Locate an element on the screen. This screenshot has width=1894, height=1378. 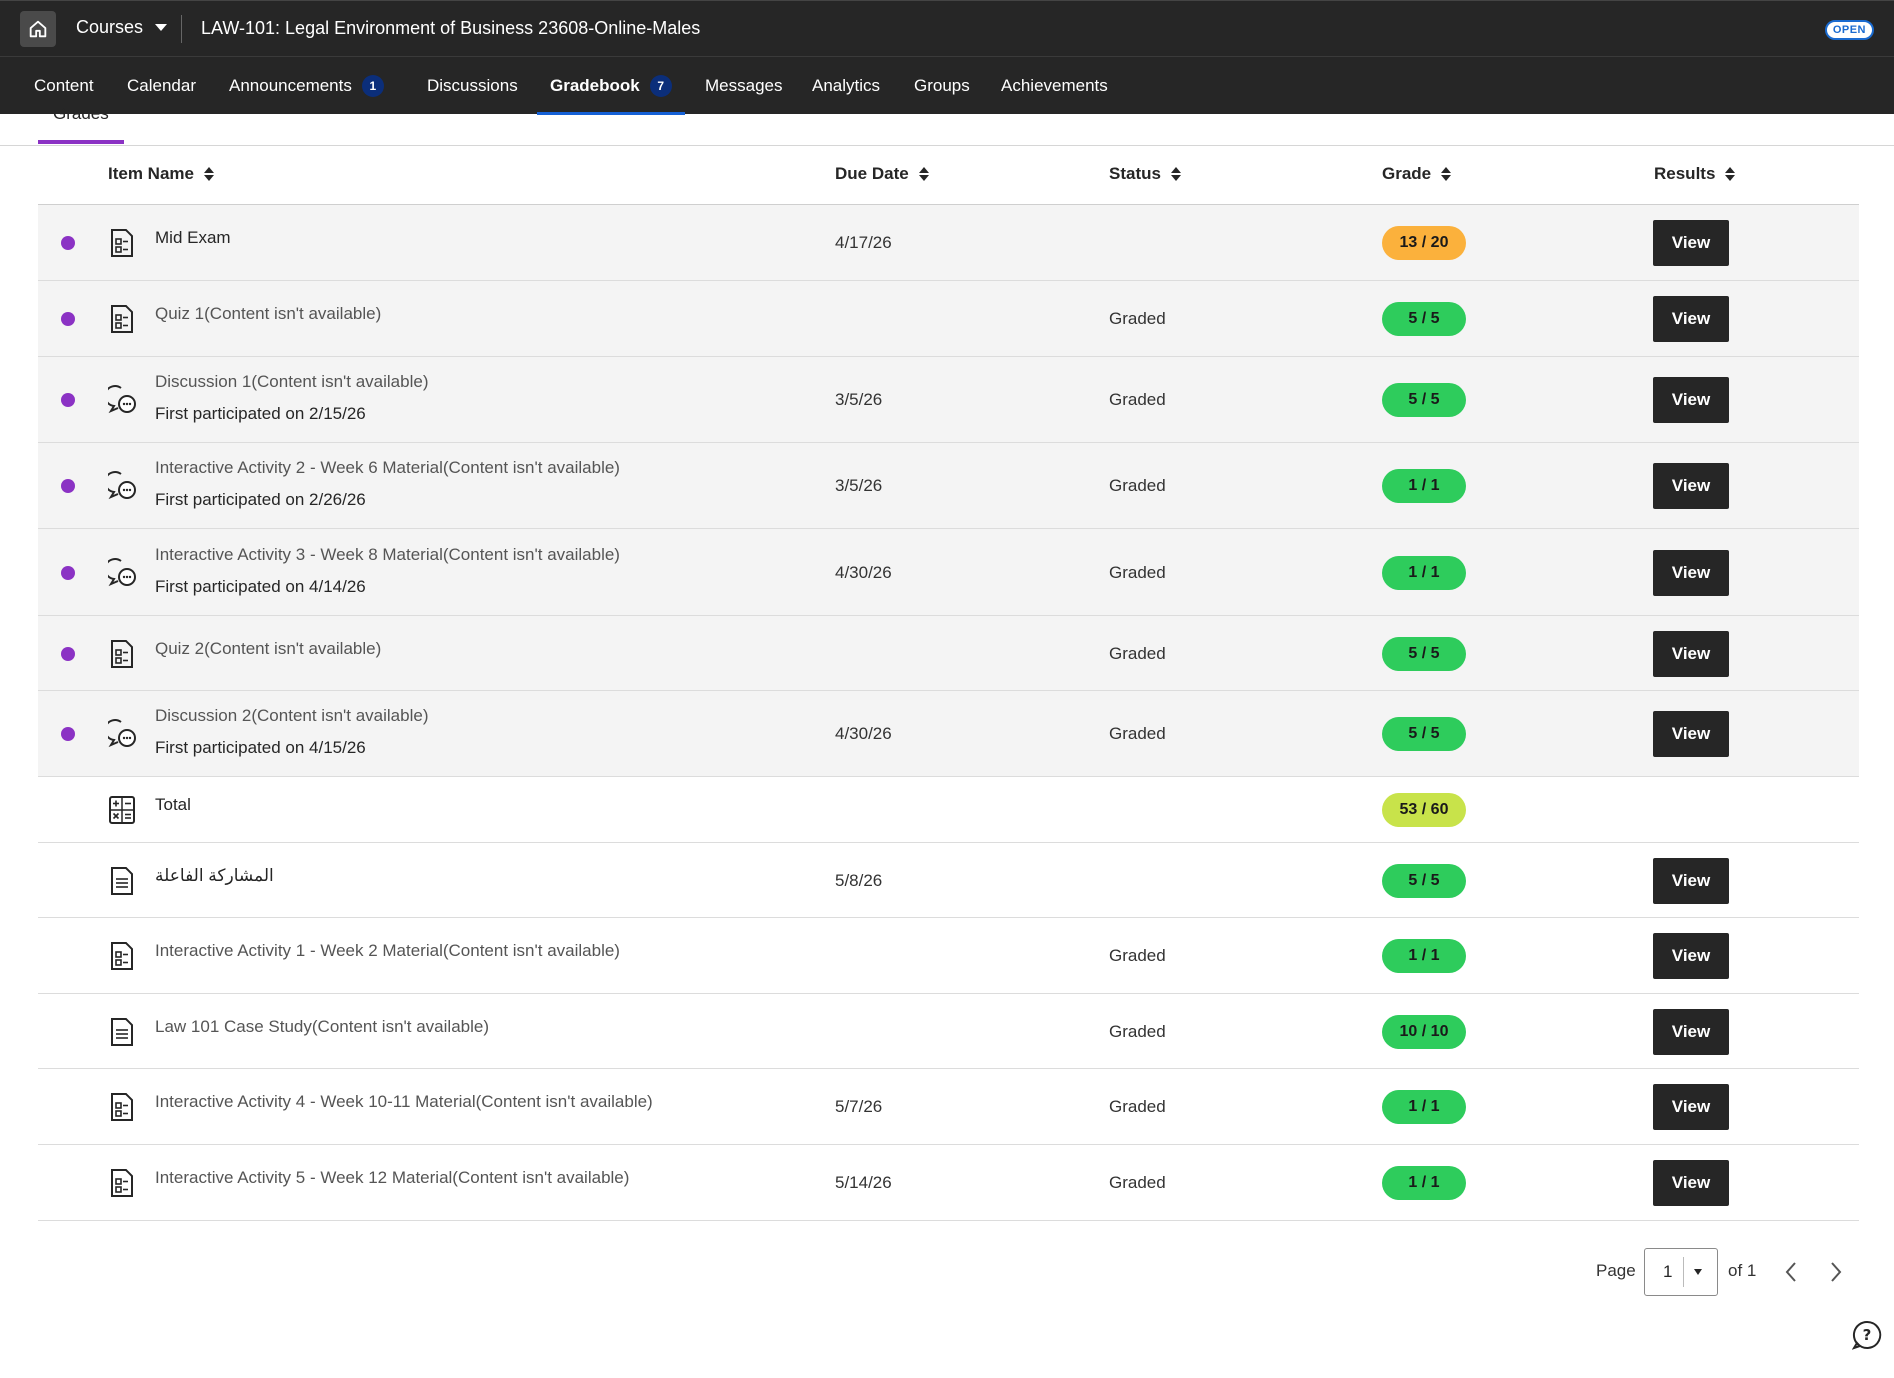
caret-down-icon is located at coordinates (1698, 1272).